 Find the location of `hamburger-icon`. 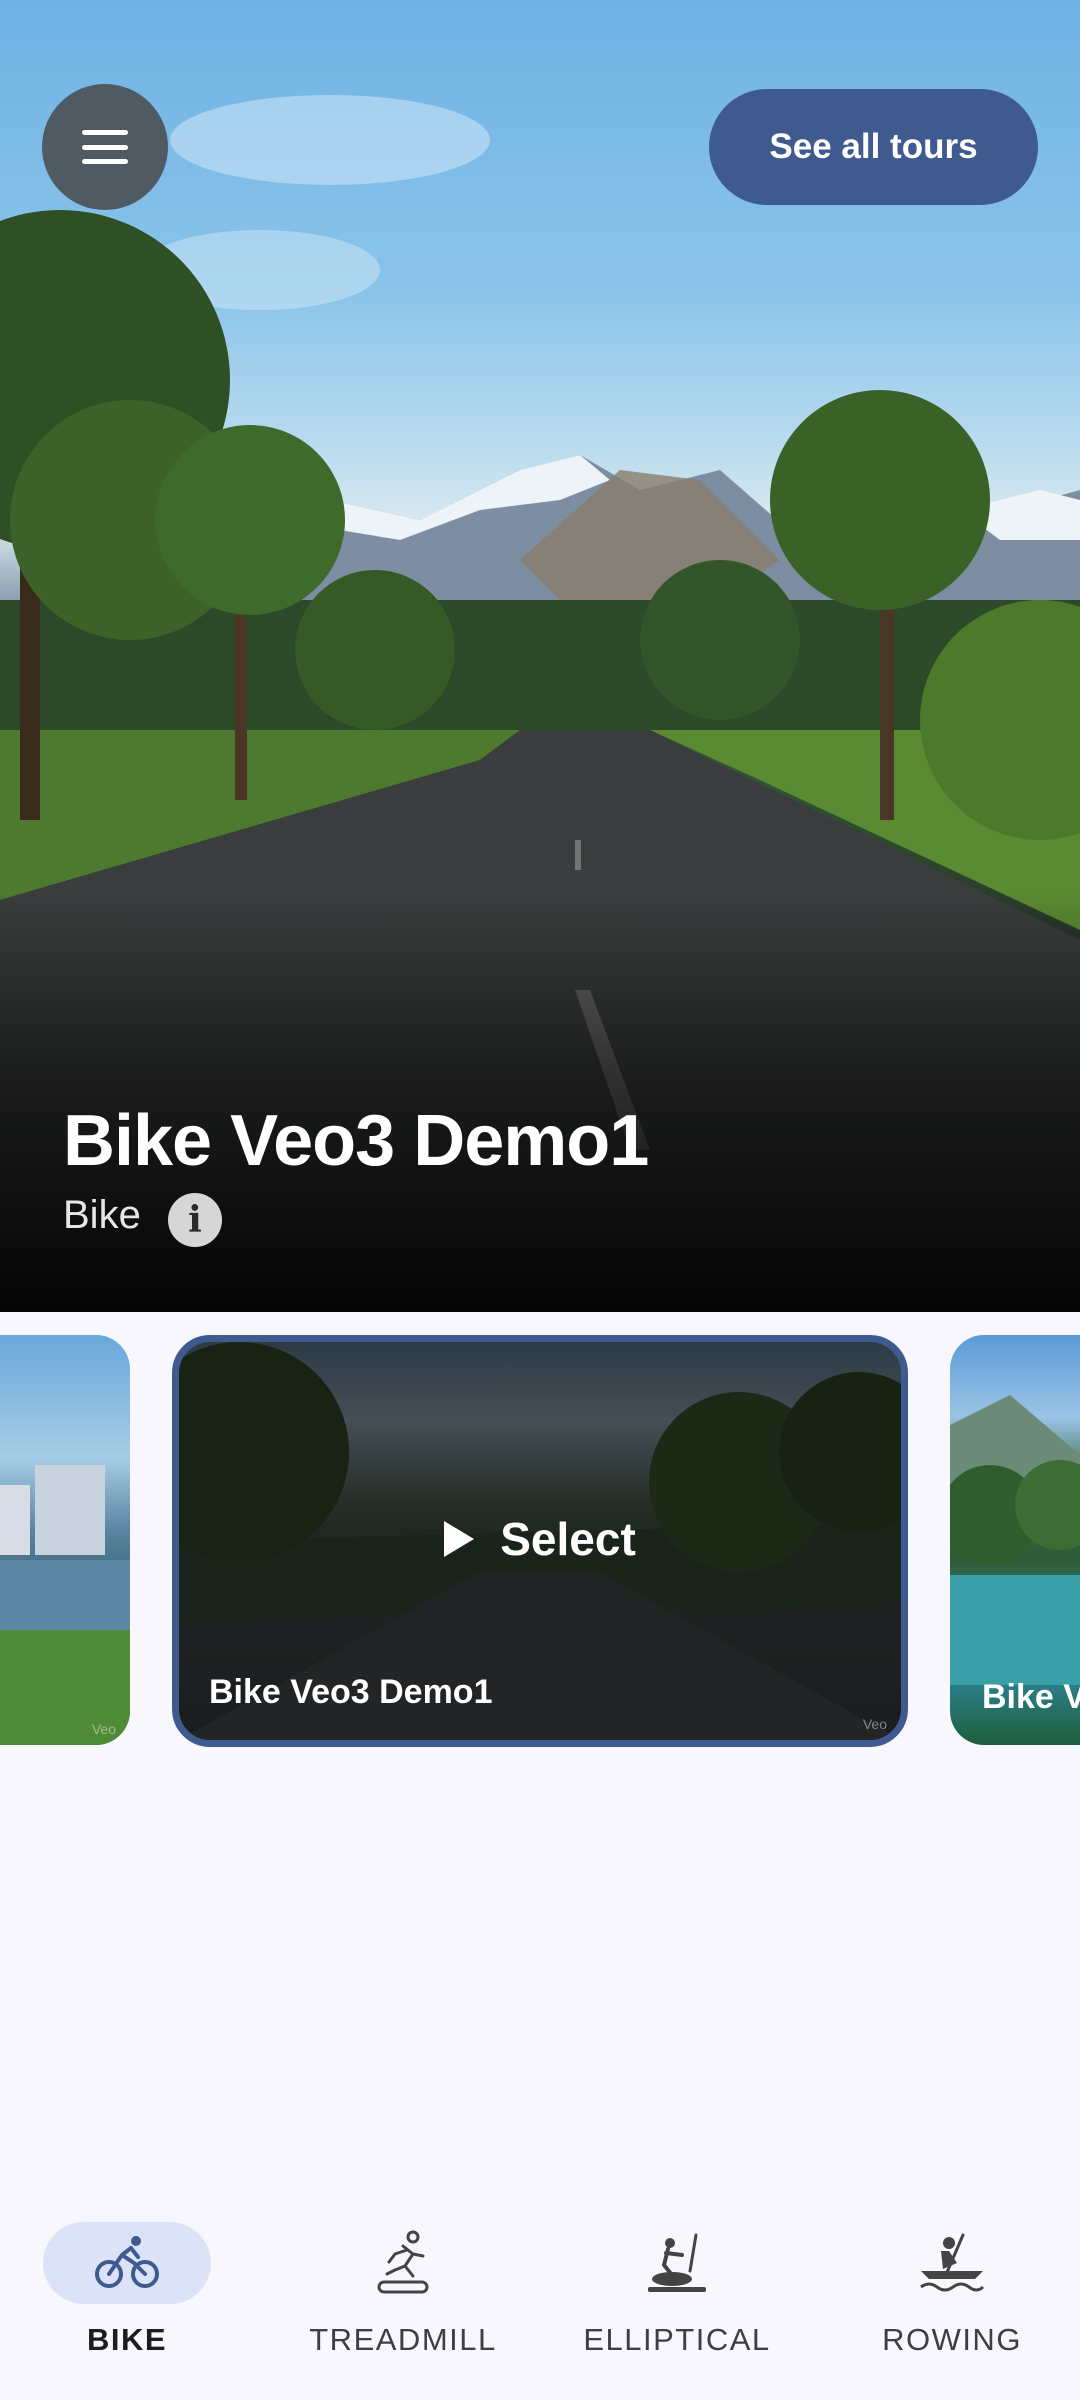

hamburger-icon is located at coordinates (105, 147).